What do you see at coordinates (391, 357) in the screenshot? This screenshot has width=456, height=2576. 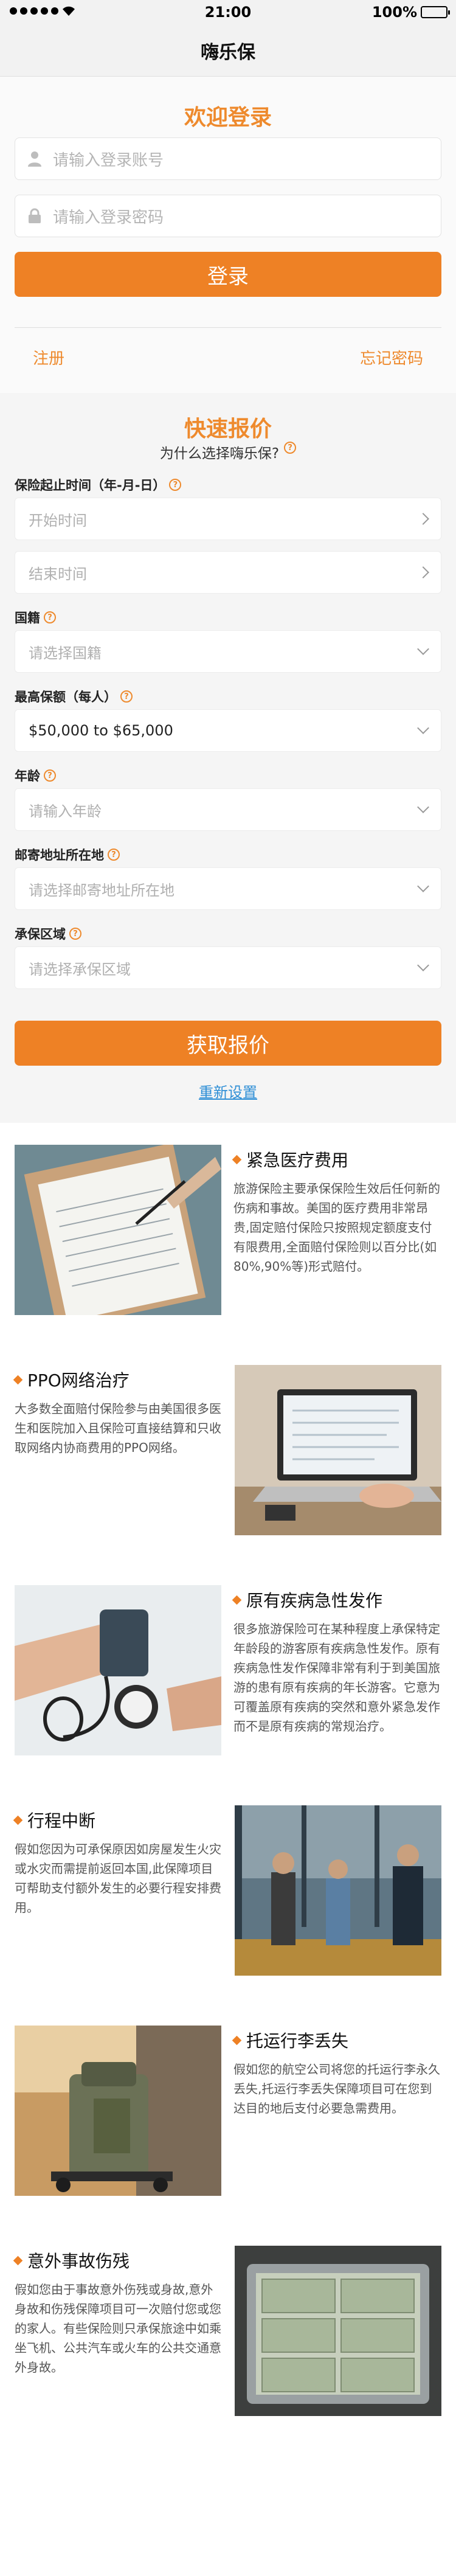 I see `forgot-password-link: 忘记密码` at bounding box center [391, 357].